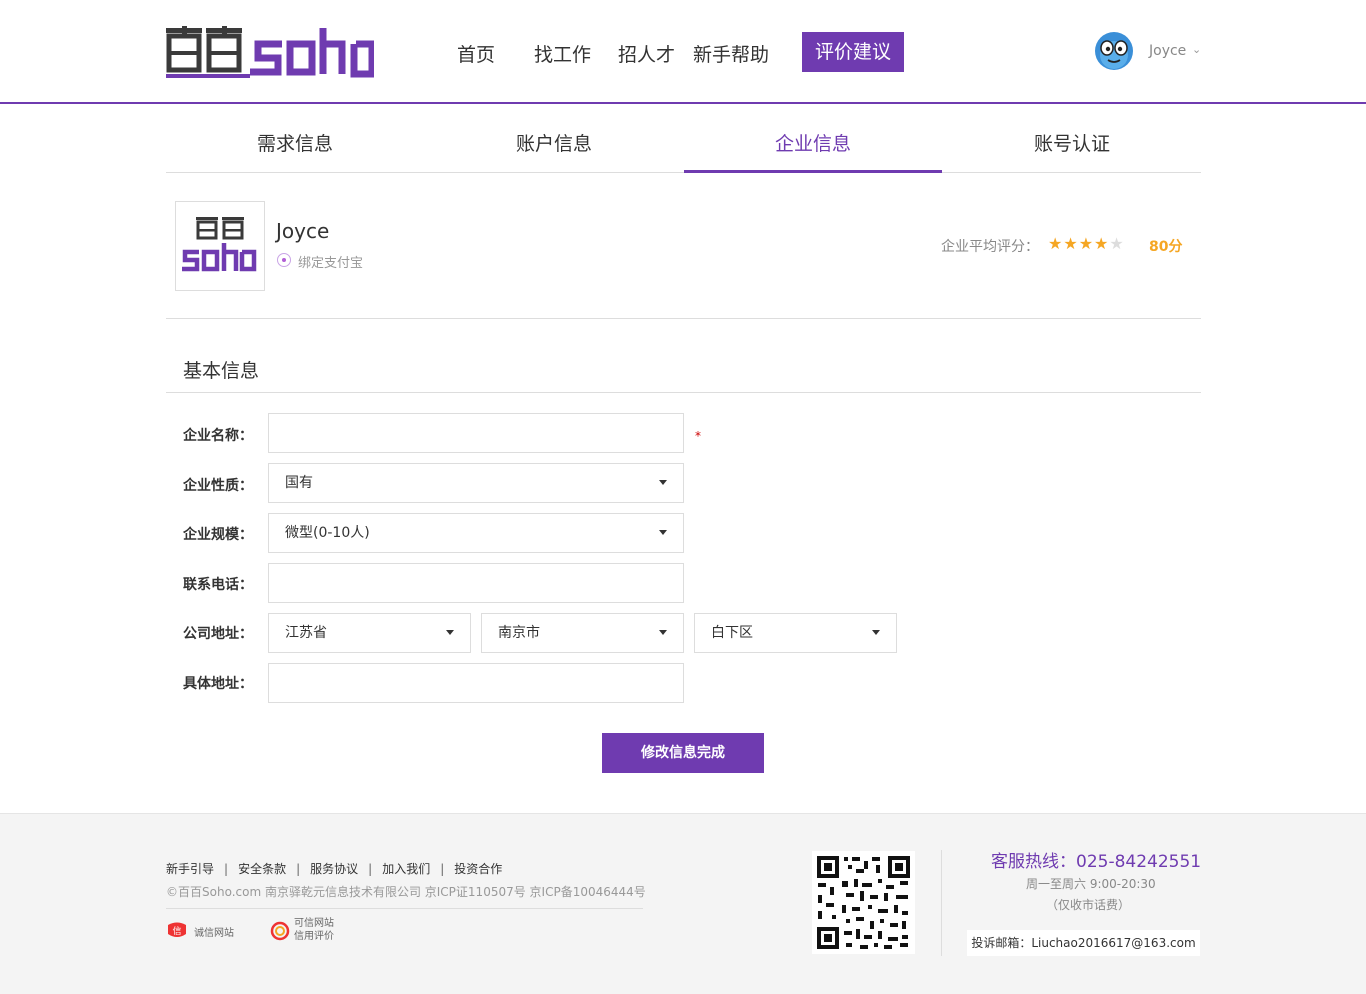 Image resolution: width=1366 pixels, height=994 pixels. I want to click on city-select: 南京市, so click(582, 633).